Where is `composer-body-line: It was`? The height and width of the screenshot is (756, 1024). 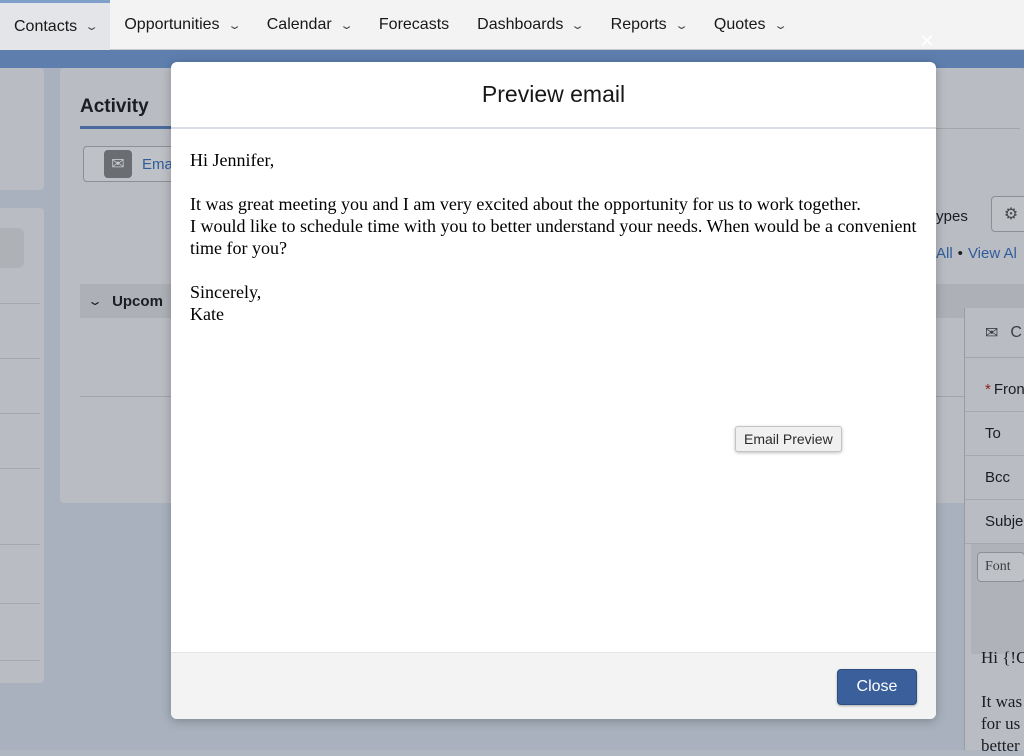 composer-body-line: It was is located at coordinates (1002, 702).